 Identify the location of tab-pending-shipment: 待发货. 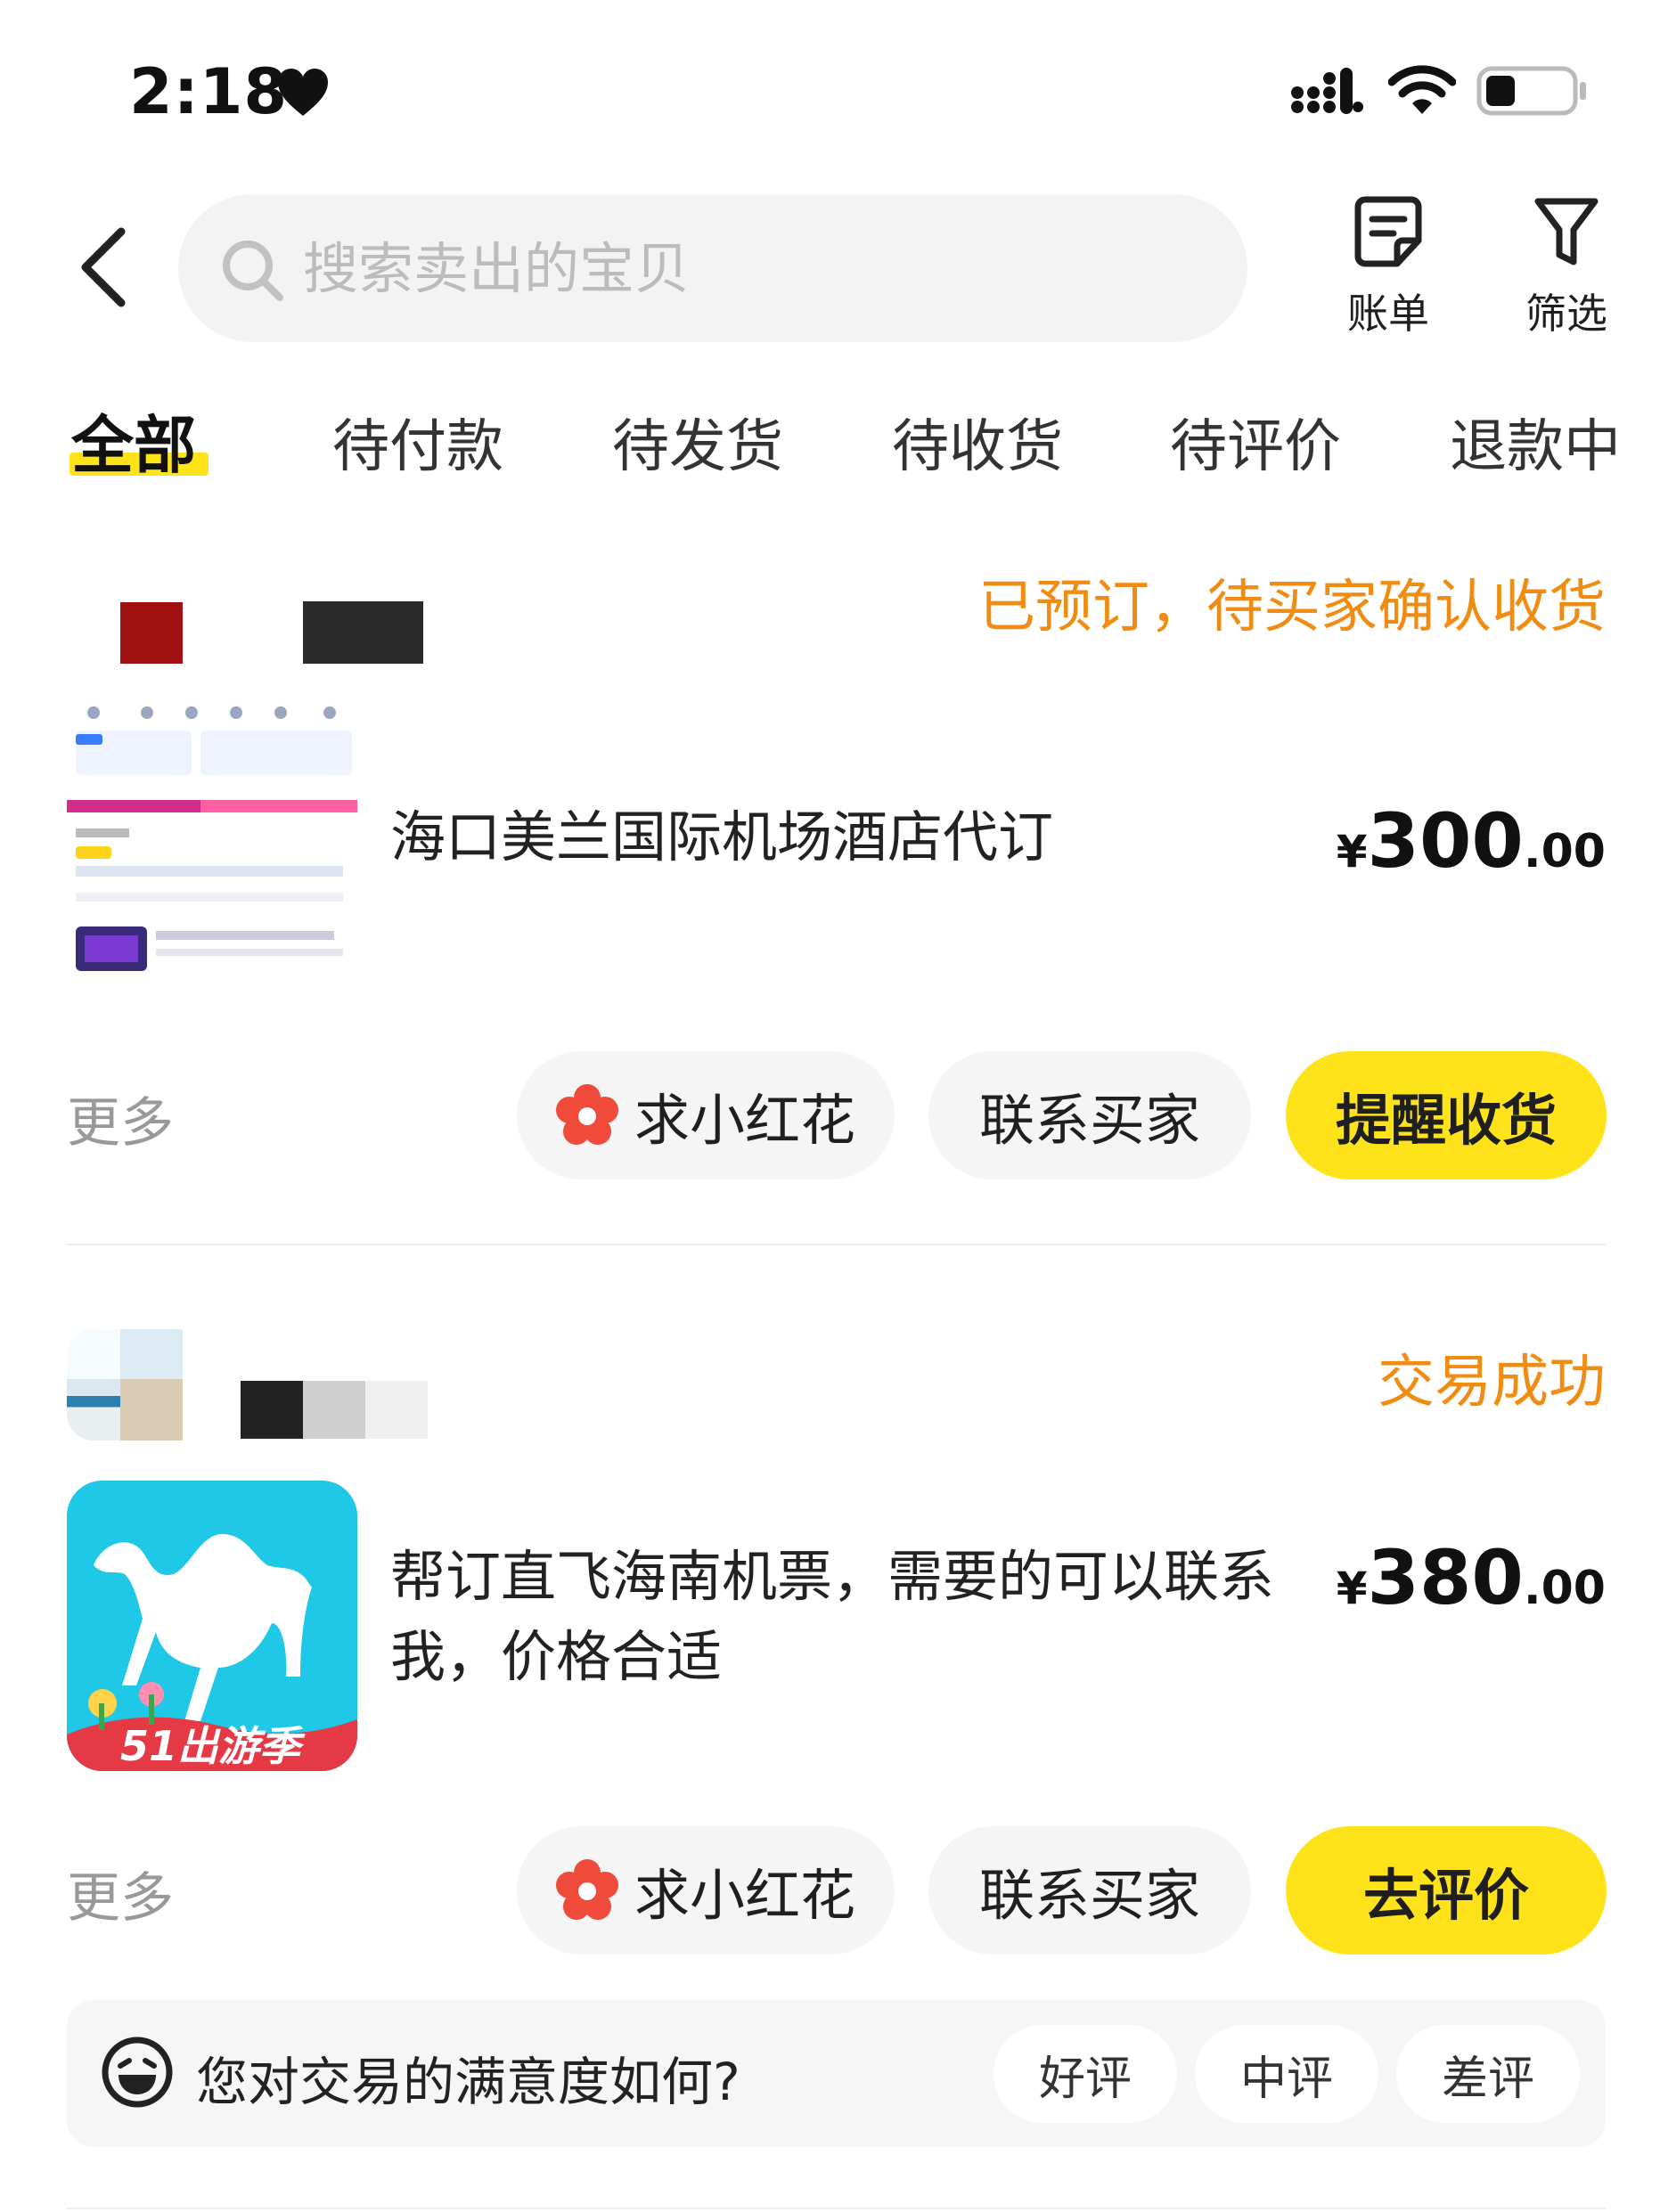
(697, 442).